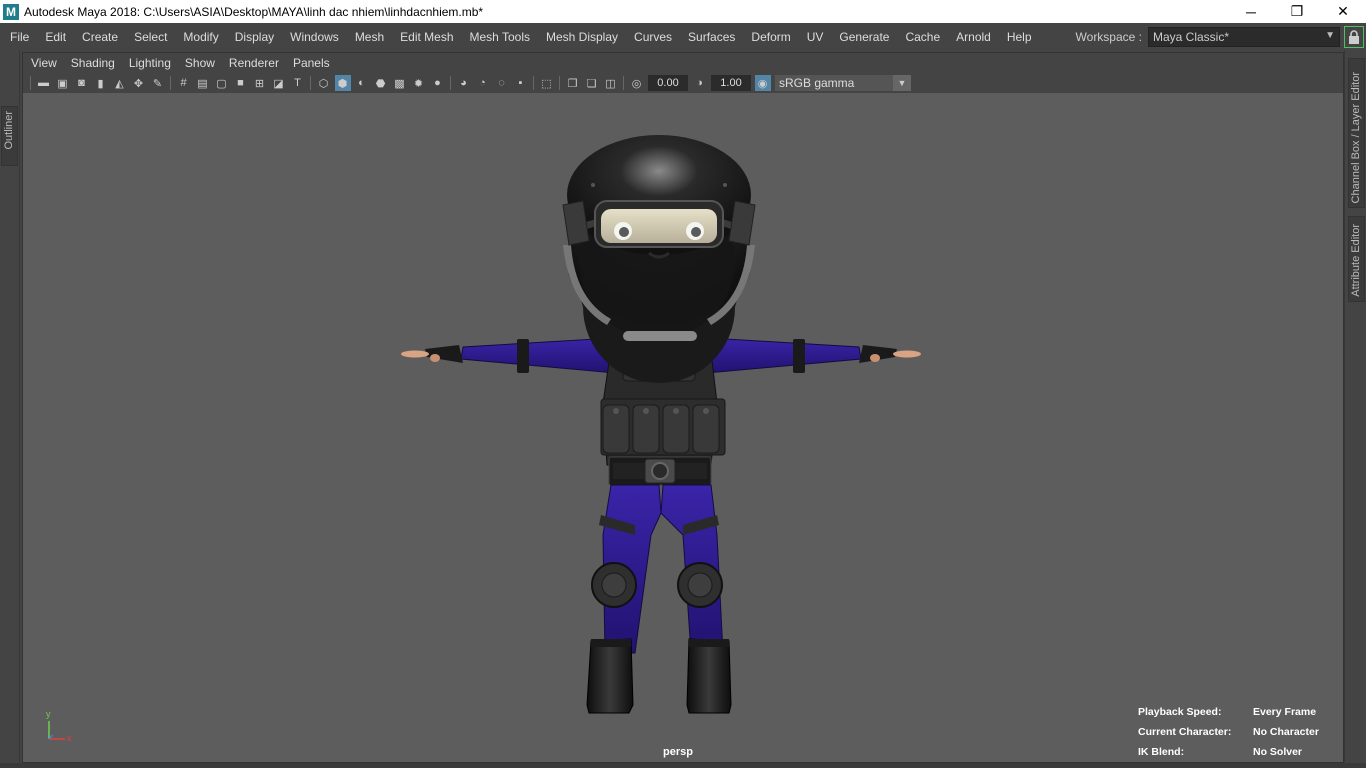 This screenshot has width=1366, height=768. I want to click on panel-menu-show: Show, so click(200, 63).